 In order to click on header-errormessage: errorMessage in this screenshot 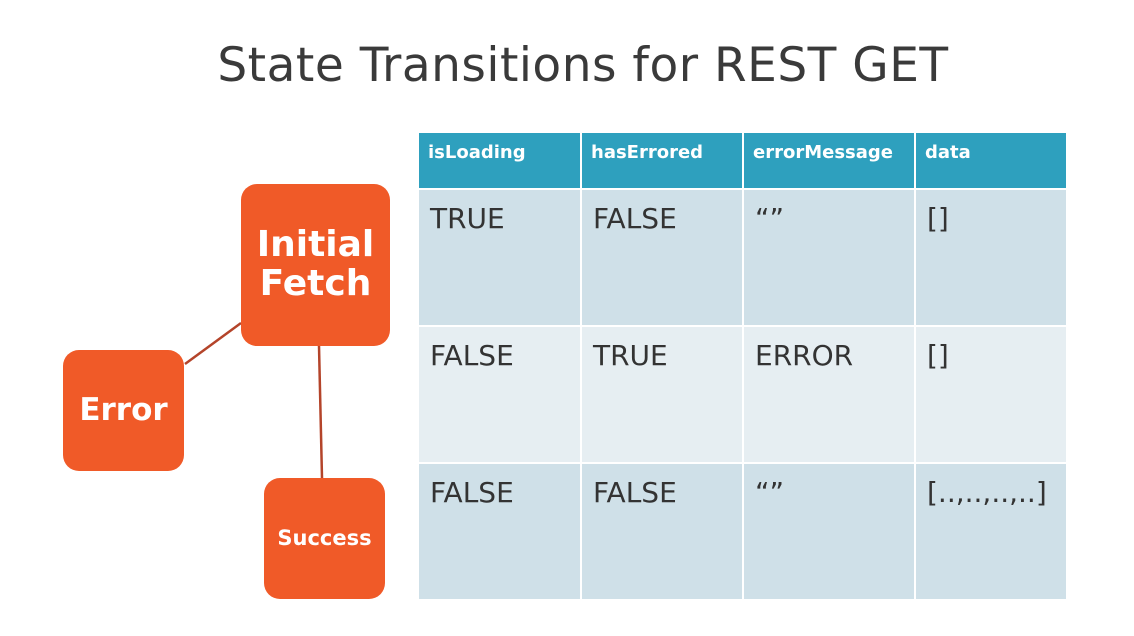, I will do `click(829, 160)`.